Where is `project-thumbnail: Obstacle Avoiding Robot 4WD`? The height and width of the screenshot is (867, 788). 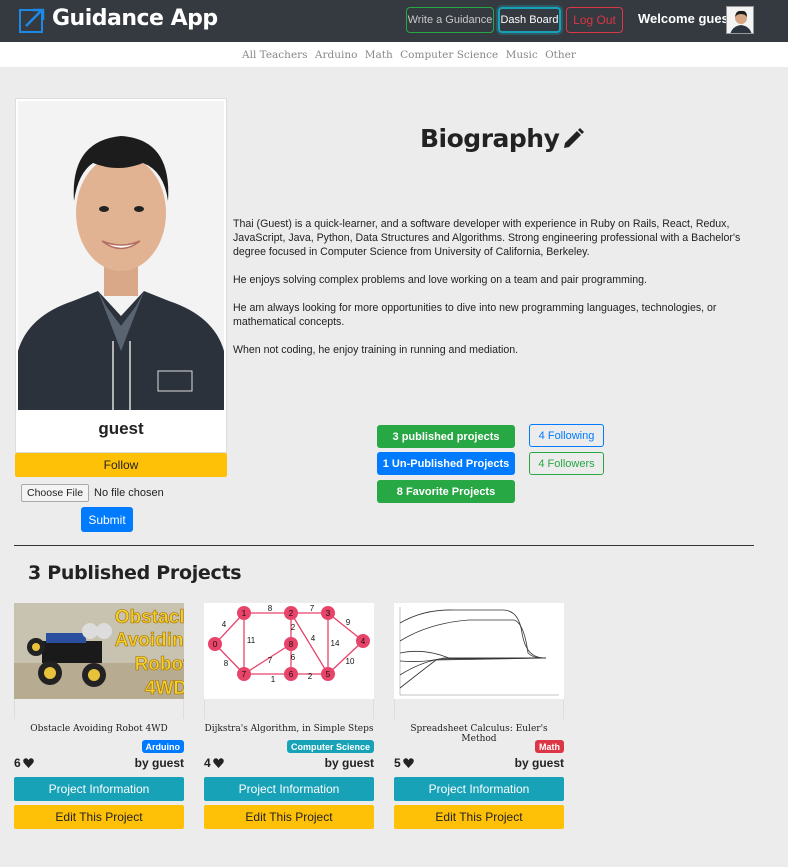 project-thumbnail: Obstacle Avoiding Robot 4WD is located at coordinates (99, 651).